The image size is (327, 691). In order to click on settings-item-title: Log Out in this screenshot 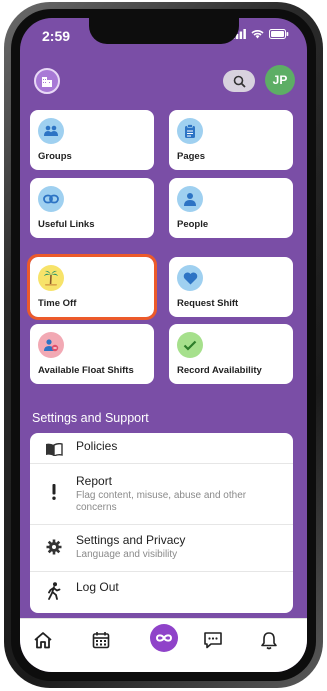, I will do `click(97, 587)`.